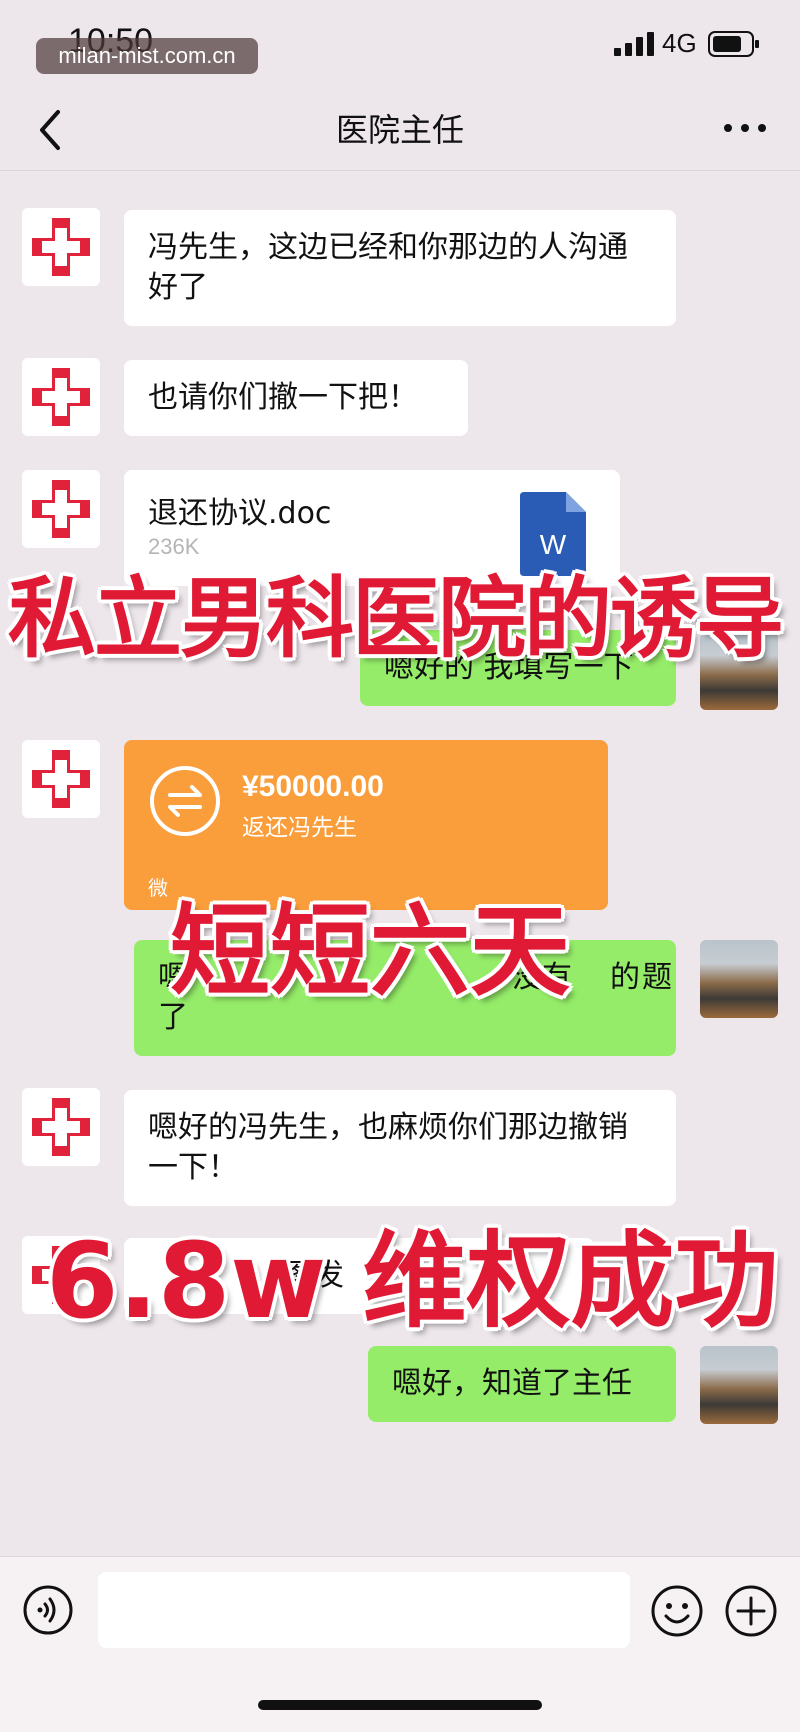 The image size is (800, 1732). What do you see at coordinates (400, 1705) in the screenshot?
I see `home-indicator` at bounding box center [400, 1705].